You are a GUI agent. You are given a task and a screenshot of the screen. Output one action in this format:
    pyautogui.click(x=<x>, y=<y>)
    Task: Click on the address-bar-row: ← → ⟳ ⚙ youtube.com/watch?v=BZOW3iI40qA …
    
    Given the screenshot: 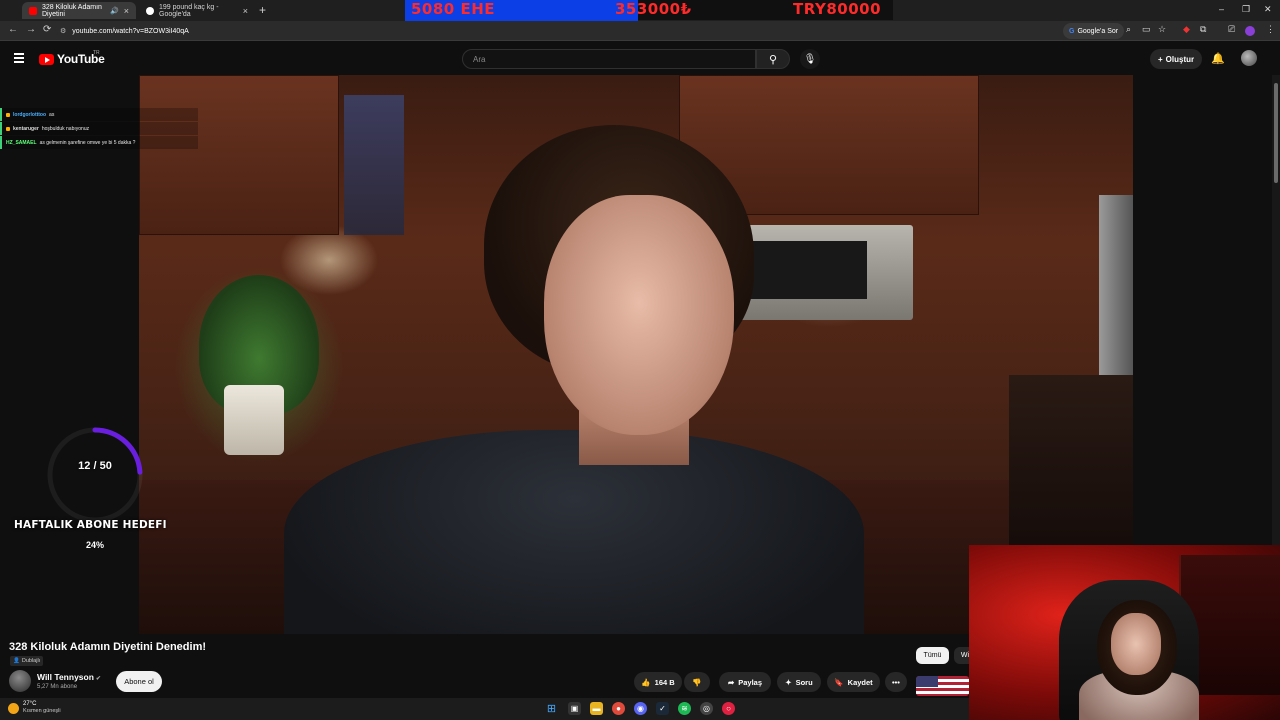 What is the action you would take?
    pyautogui.click(x=640, y=31)
    